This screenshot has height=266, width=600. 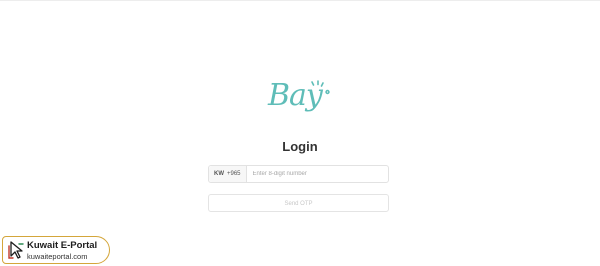 I want to click on dial-code: +965, so click(x=234, y=174).